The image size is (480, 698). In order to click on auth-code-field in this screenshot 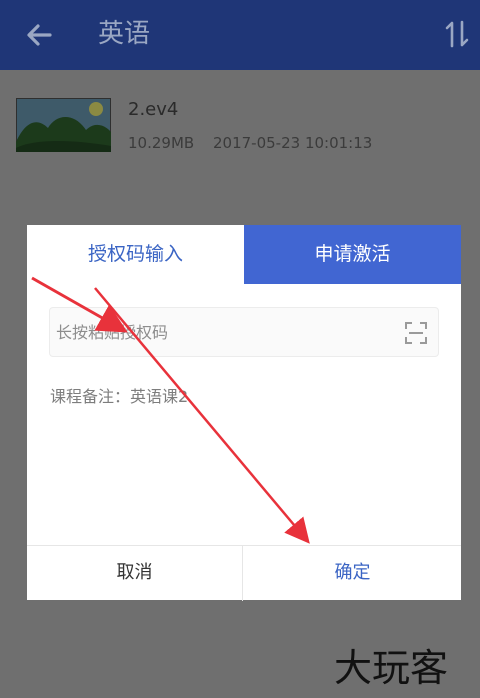, I will do `click(244, 332)`.